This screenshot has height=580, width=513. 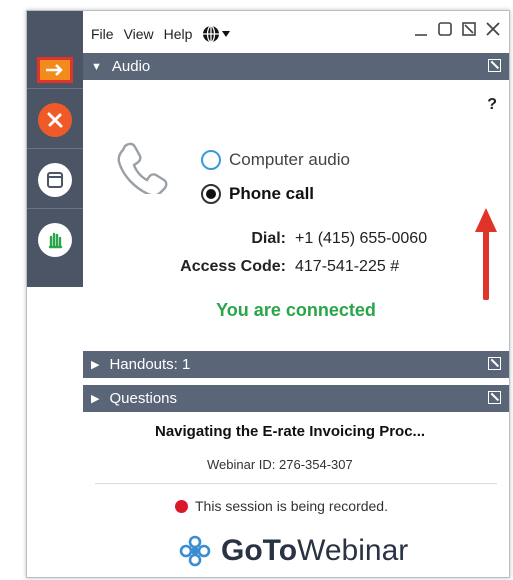 I want to click on globe-language-menu, so click(x=216, y=34).